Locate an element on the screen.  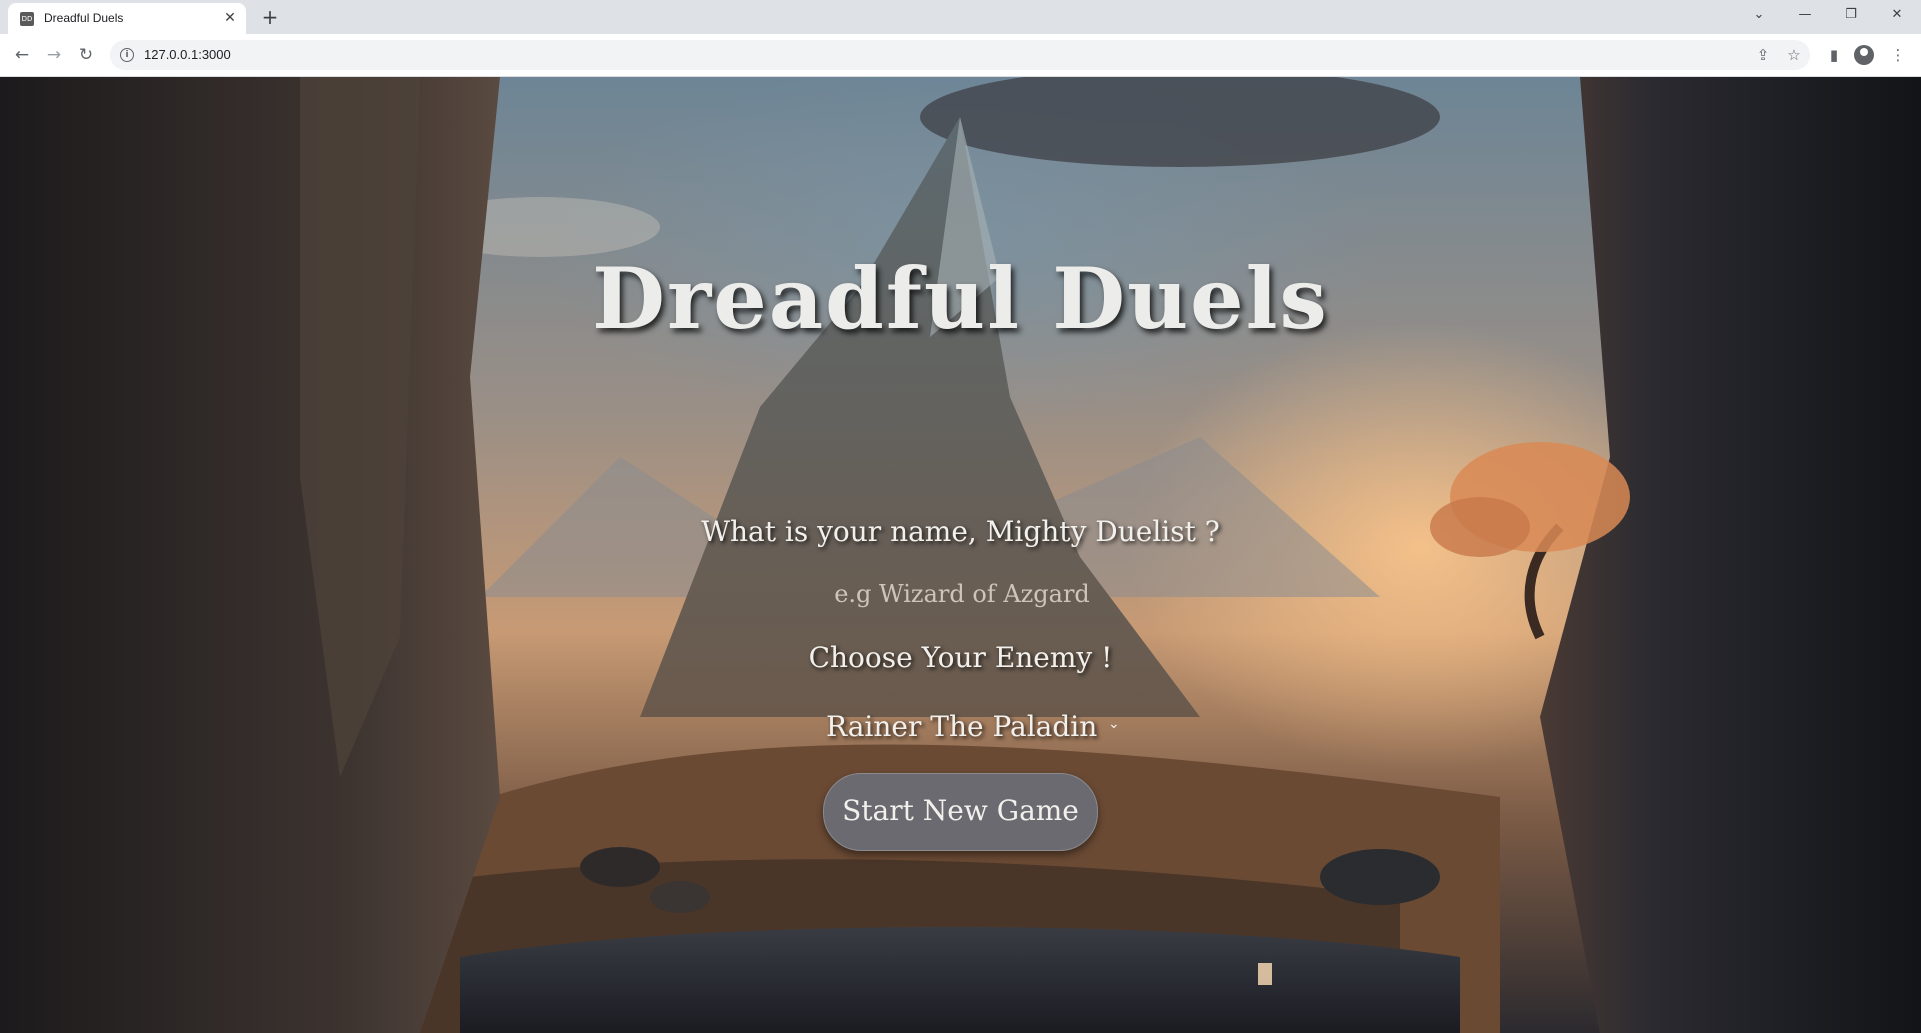
profile-icon is located at coordinates (1864, 55).